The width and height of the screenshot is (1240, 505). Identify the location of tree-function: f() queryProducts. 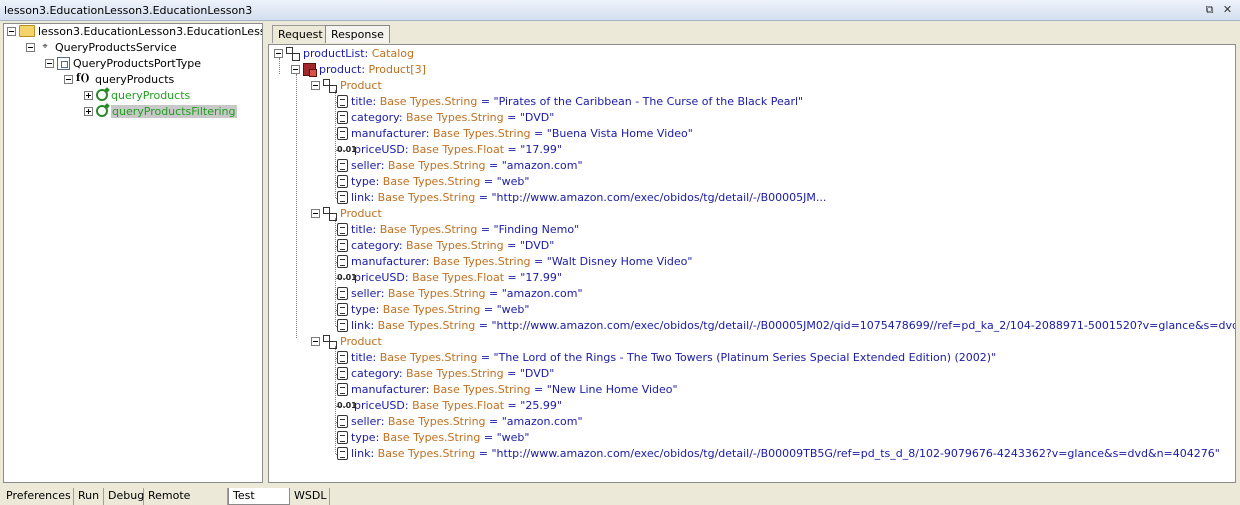
(119, 80).